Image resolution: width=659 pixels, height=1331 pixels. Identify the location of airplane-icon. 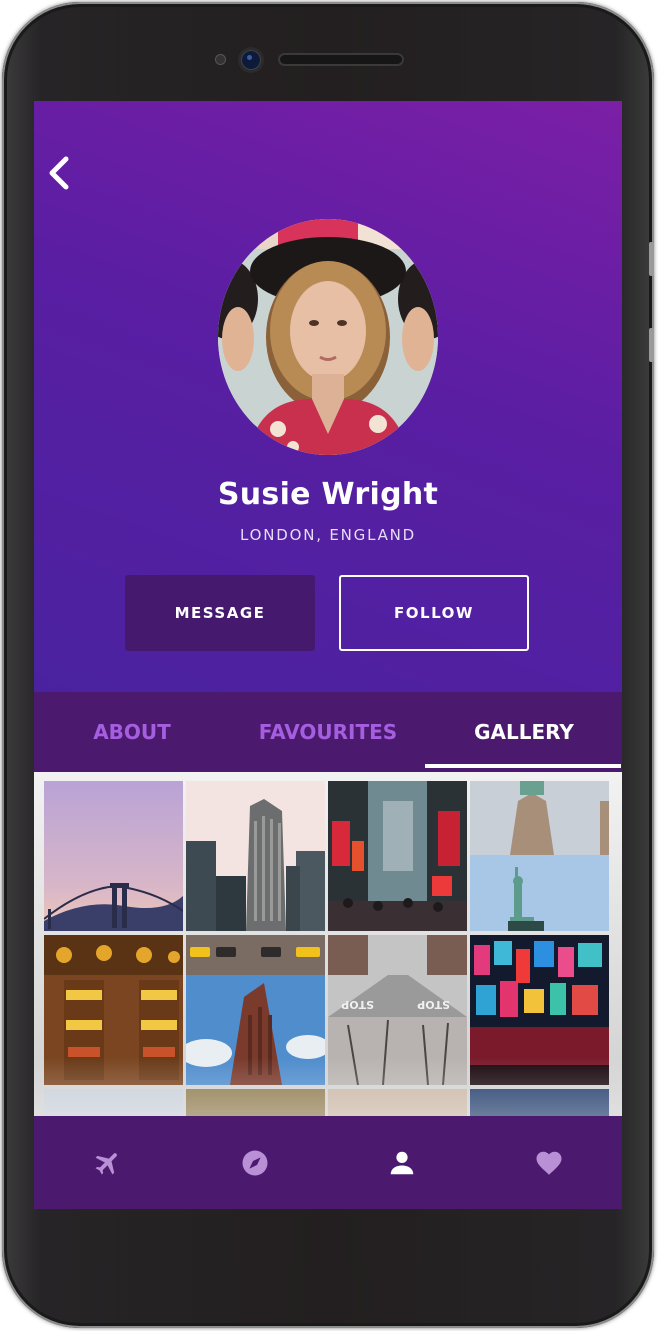
(106, 1163).